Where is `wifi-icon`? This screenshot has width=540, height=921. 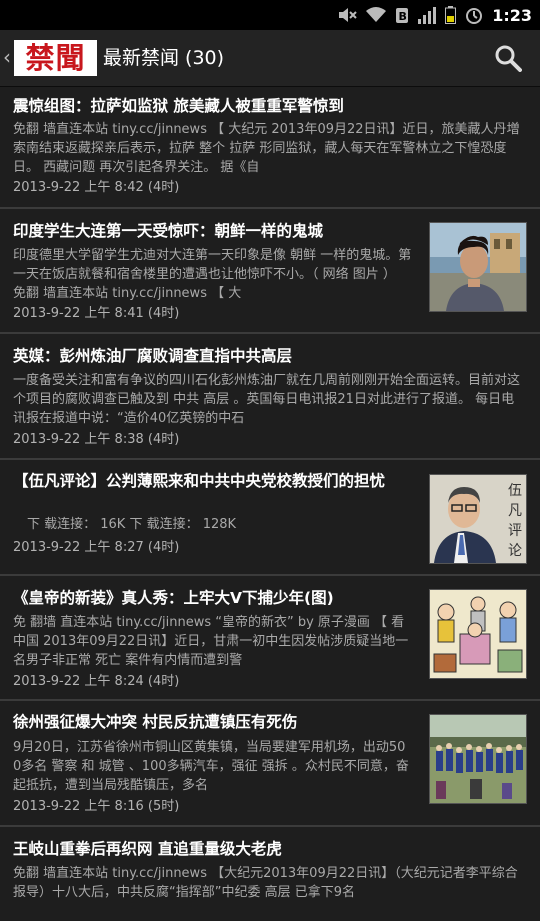
wifi-icon is located at coordinates (376, 15).